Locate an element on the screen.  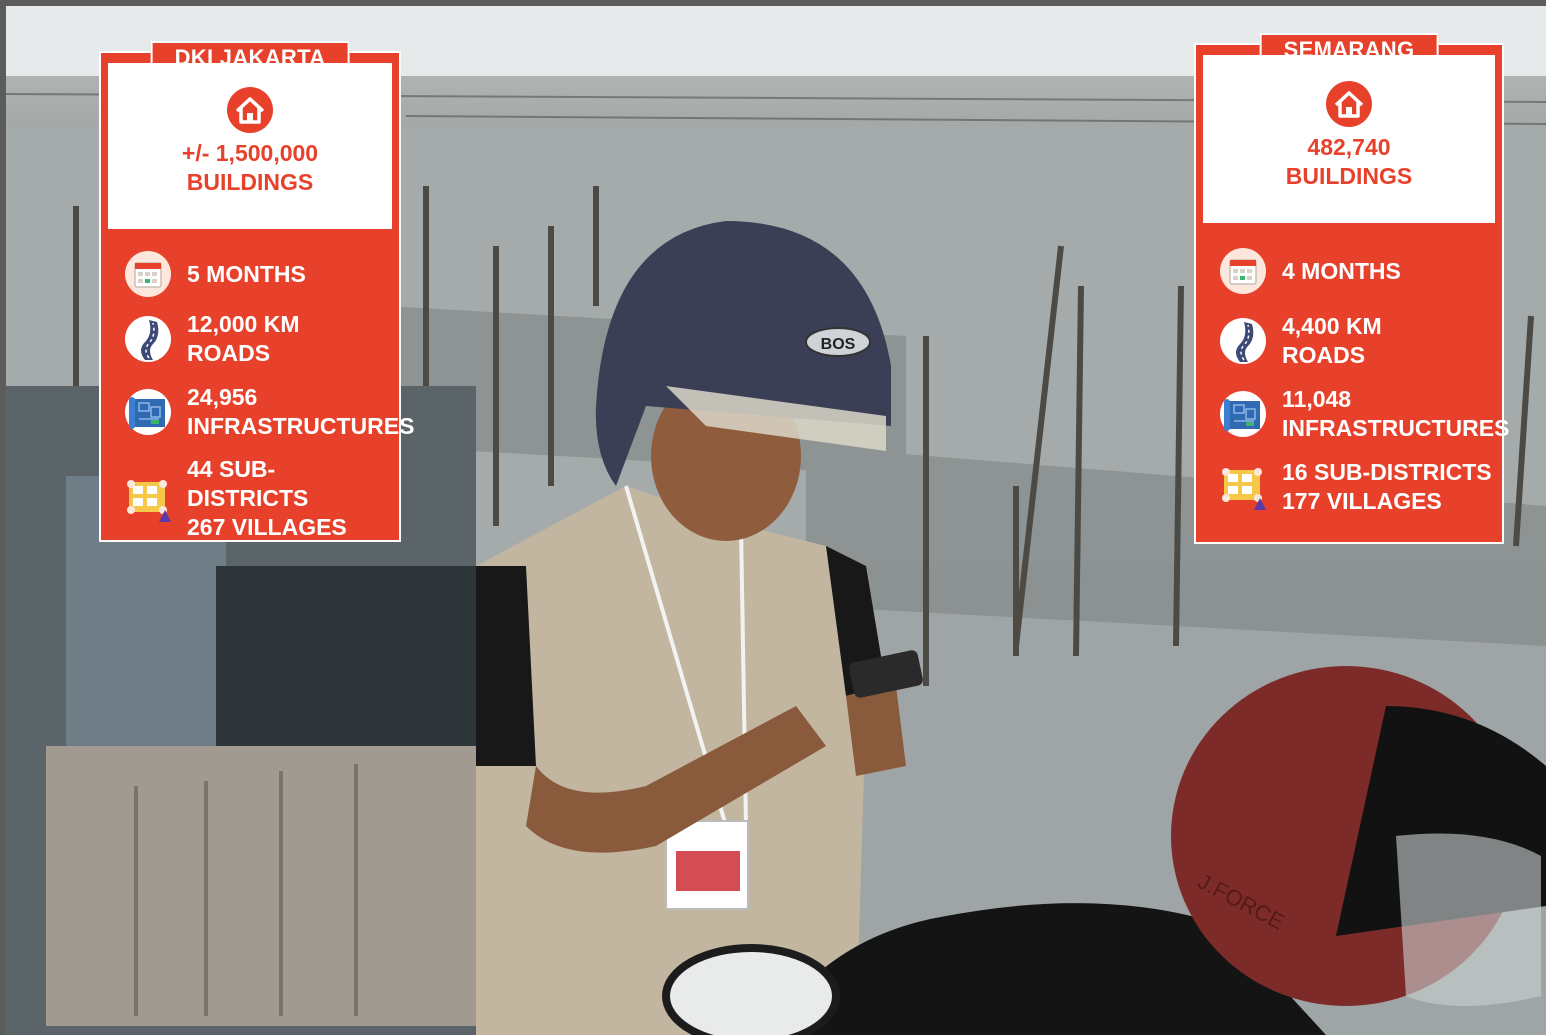
roads-row: 4,400 KM ROADS is located at coordinates (1356, 341).